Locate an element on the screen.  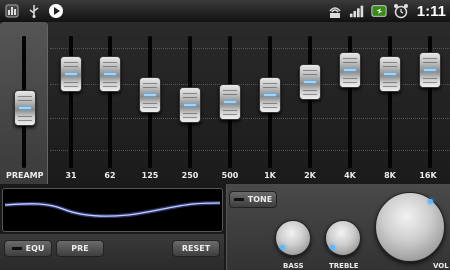
bass-dial is located at coordinates (293, 238).